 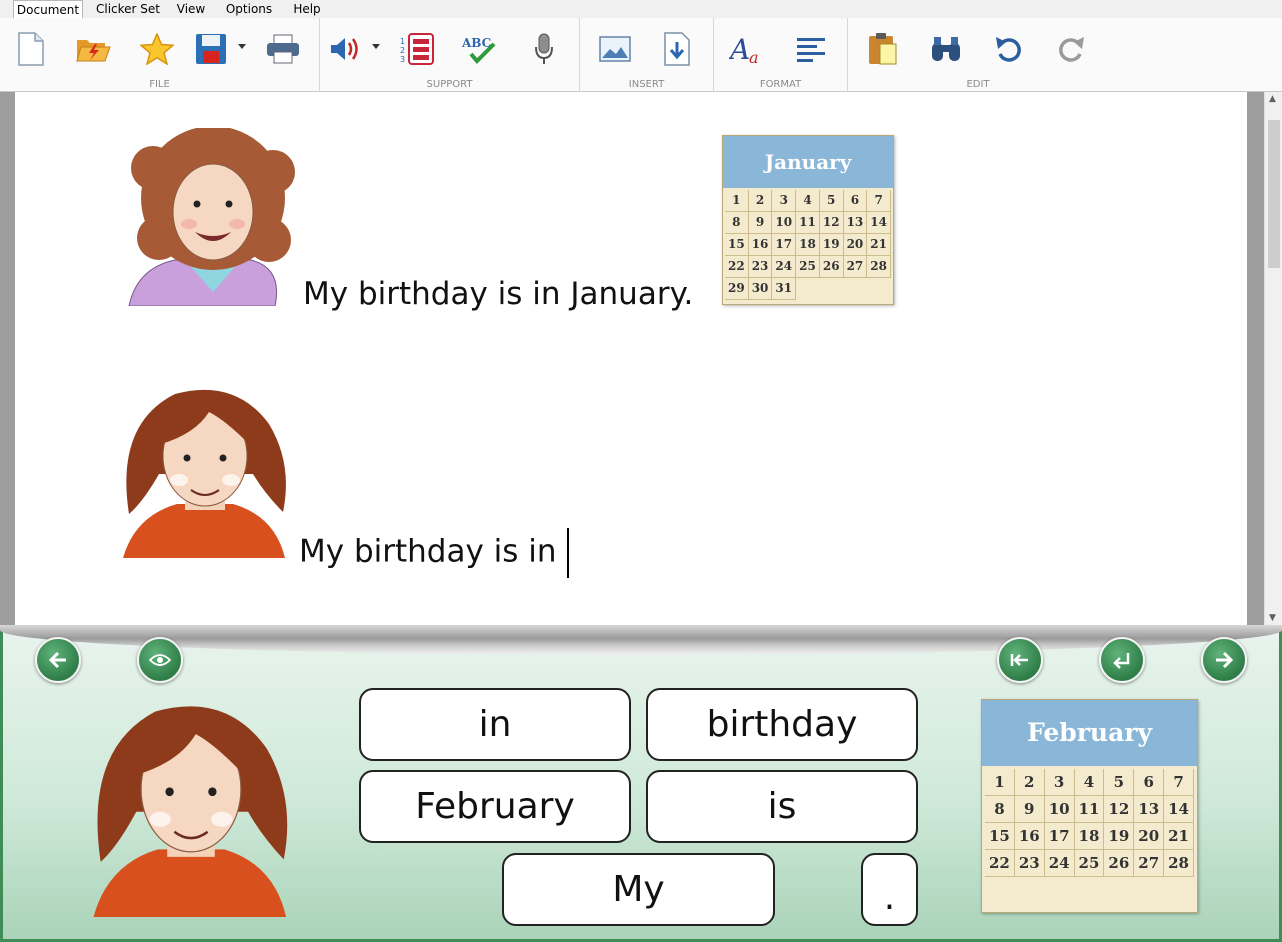 I want to click on print-button, so click(x=283, y=49).